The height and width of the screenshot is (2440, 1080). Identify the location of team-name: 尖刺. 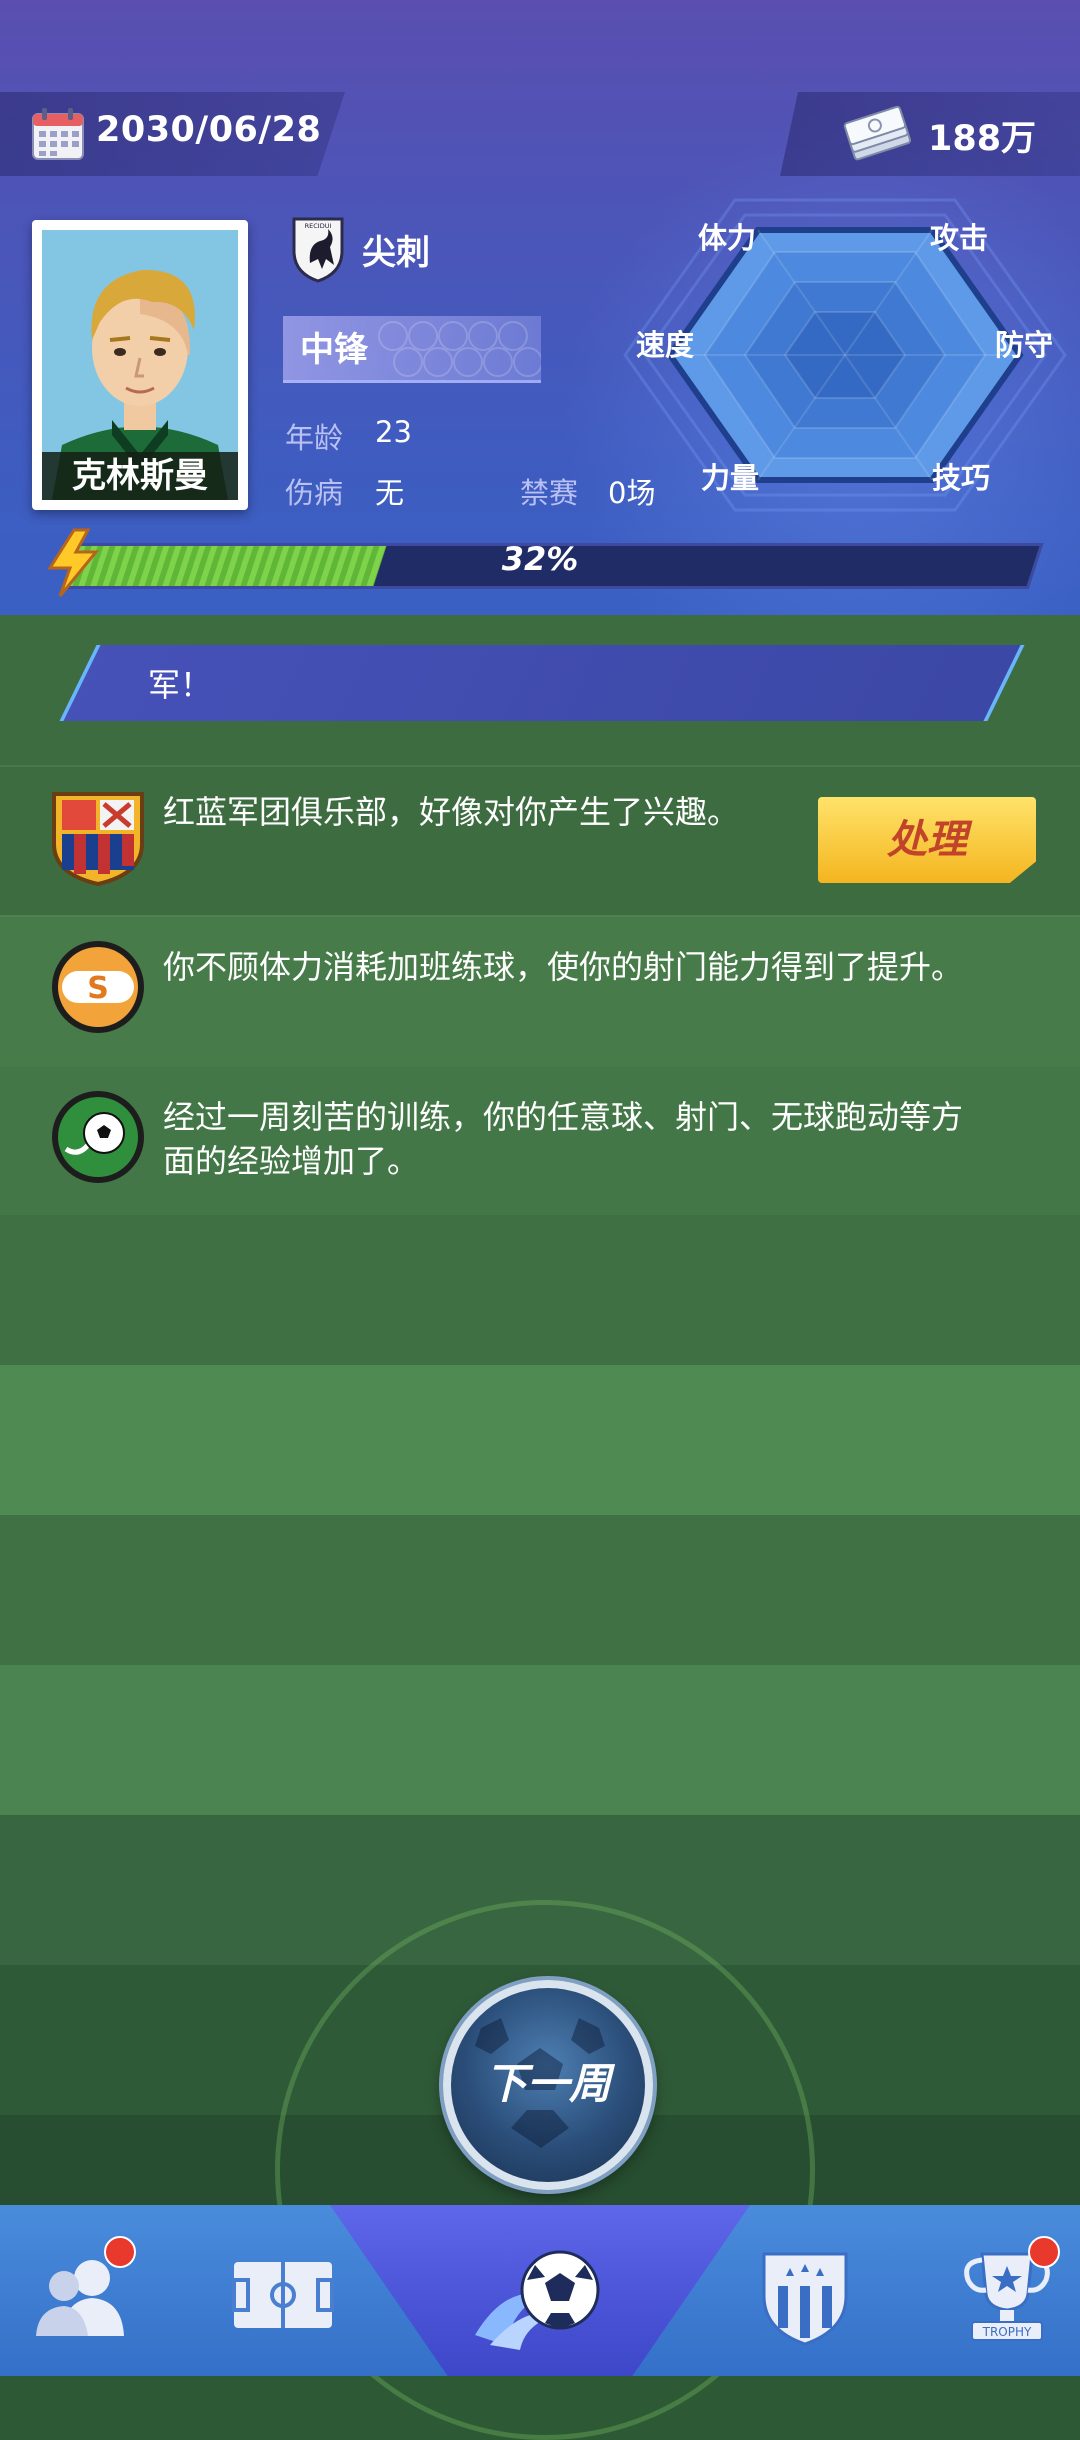
(396, 253).